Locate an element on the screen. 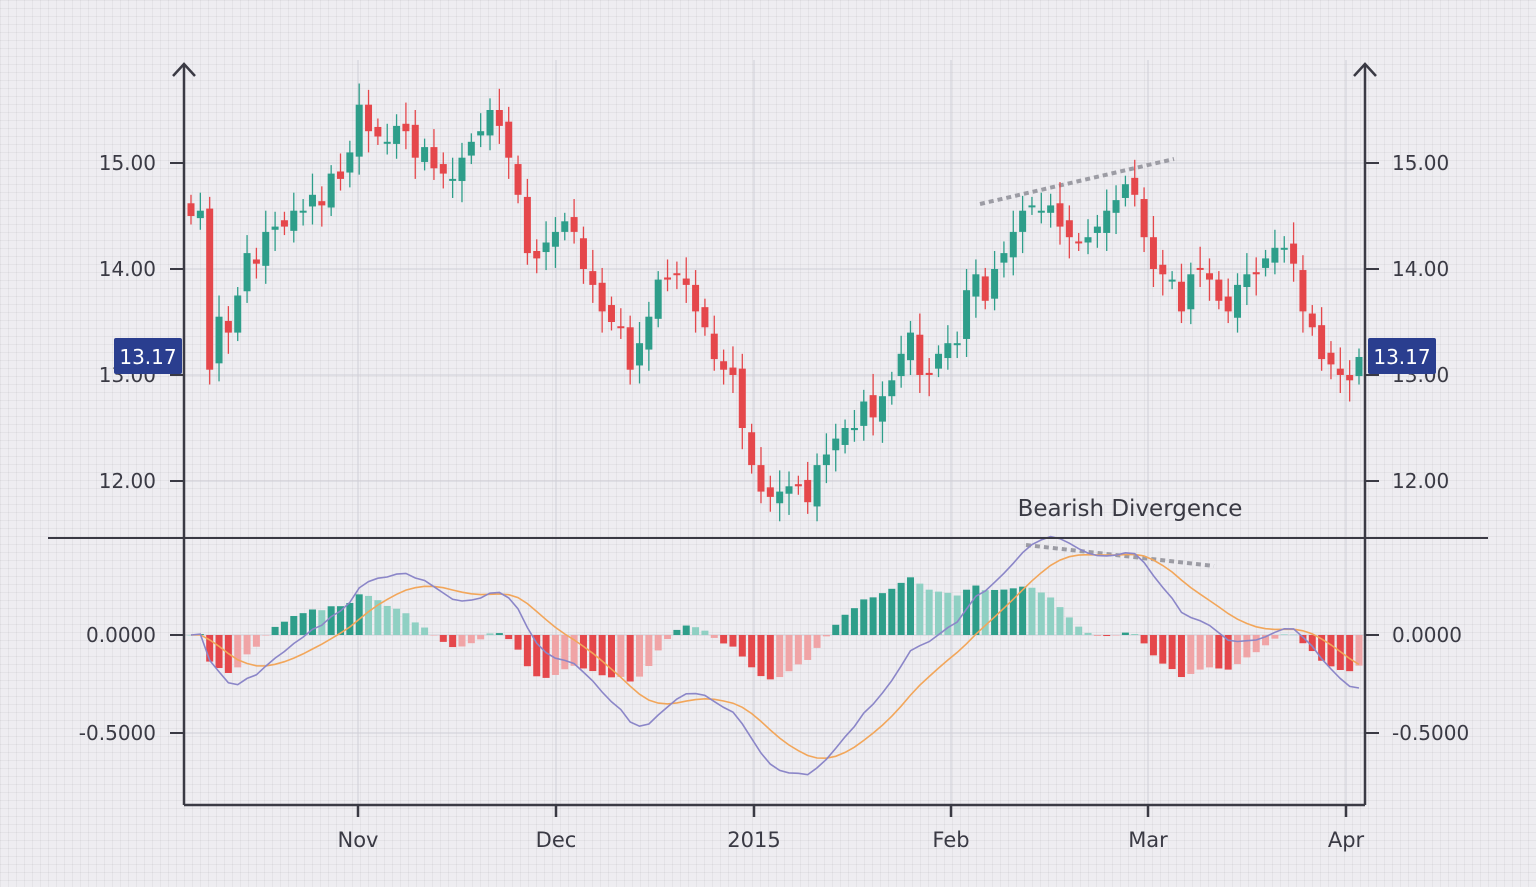 Image resolution: width=1536 pixels, height=887 pixels. macd-tick-label-right: -0.5000 is located at coordinates (1430, 733).